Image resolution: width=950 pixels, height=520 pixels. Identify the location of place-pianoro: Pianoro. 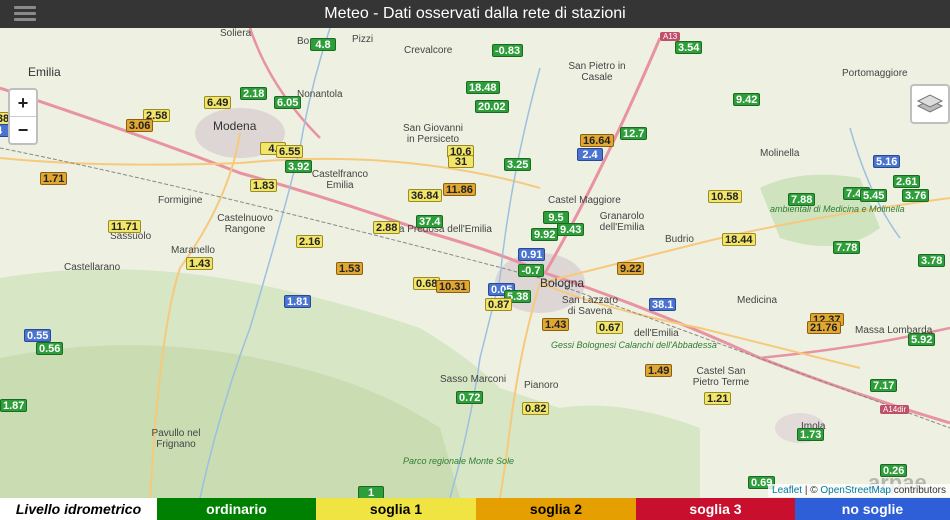
(541, 385).